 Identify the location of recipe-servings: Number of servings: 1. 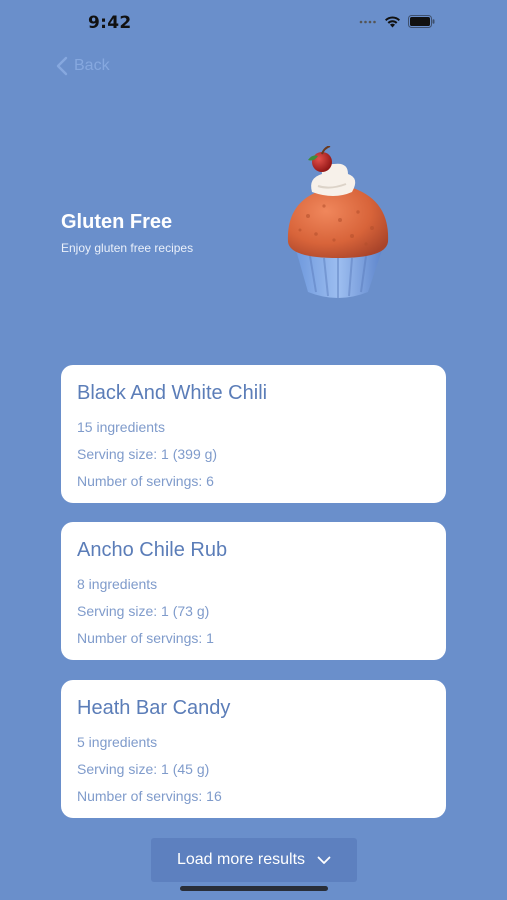
(145, 638).